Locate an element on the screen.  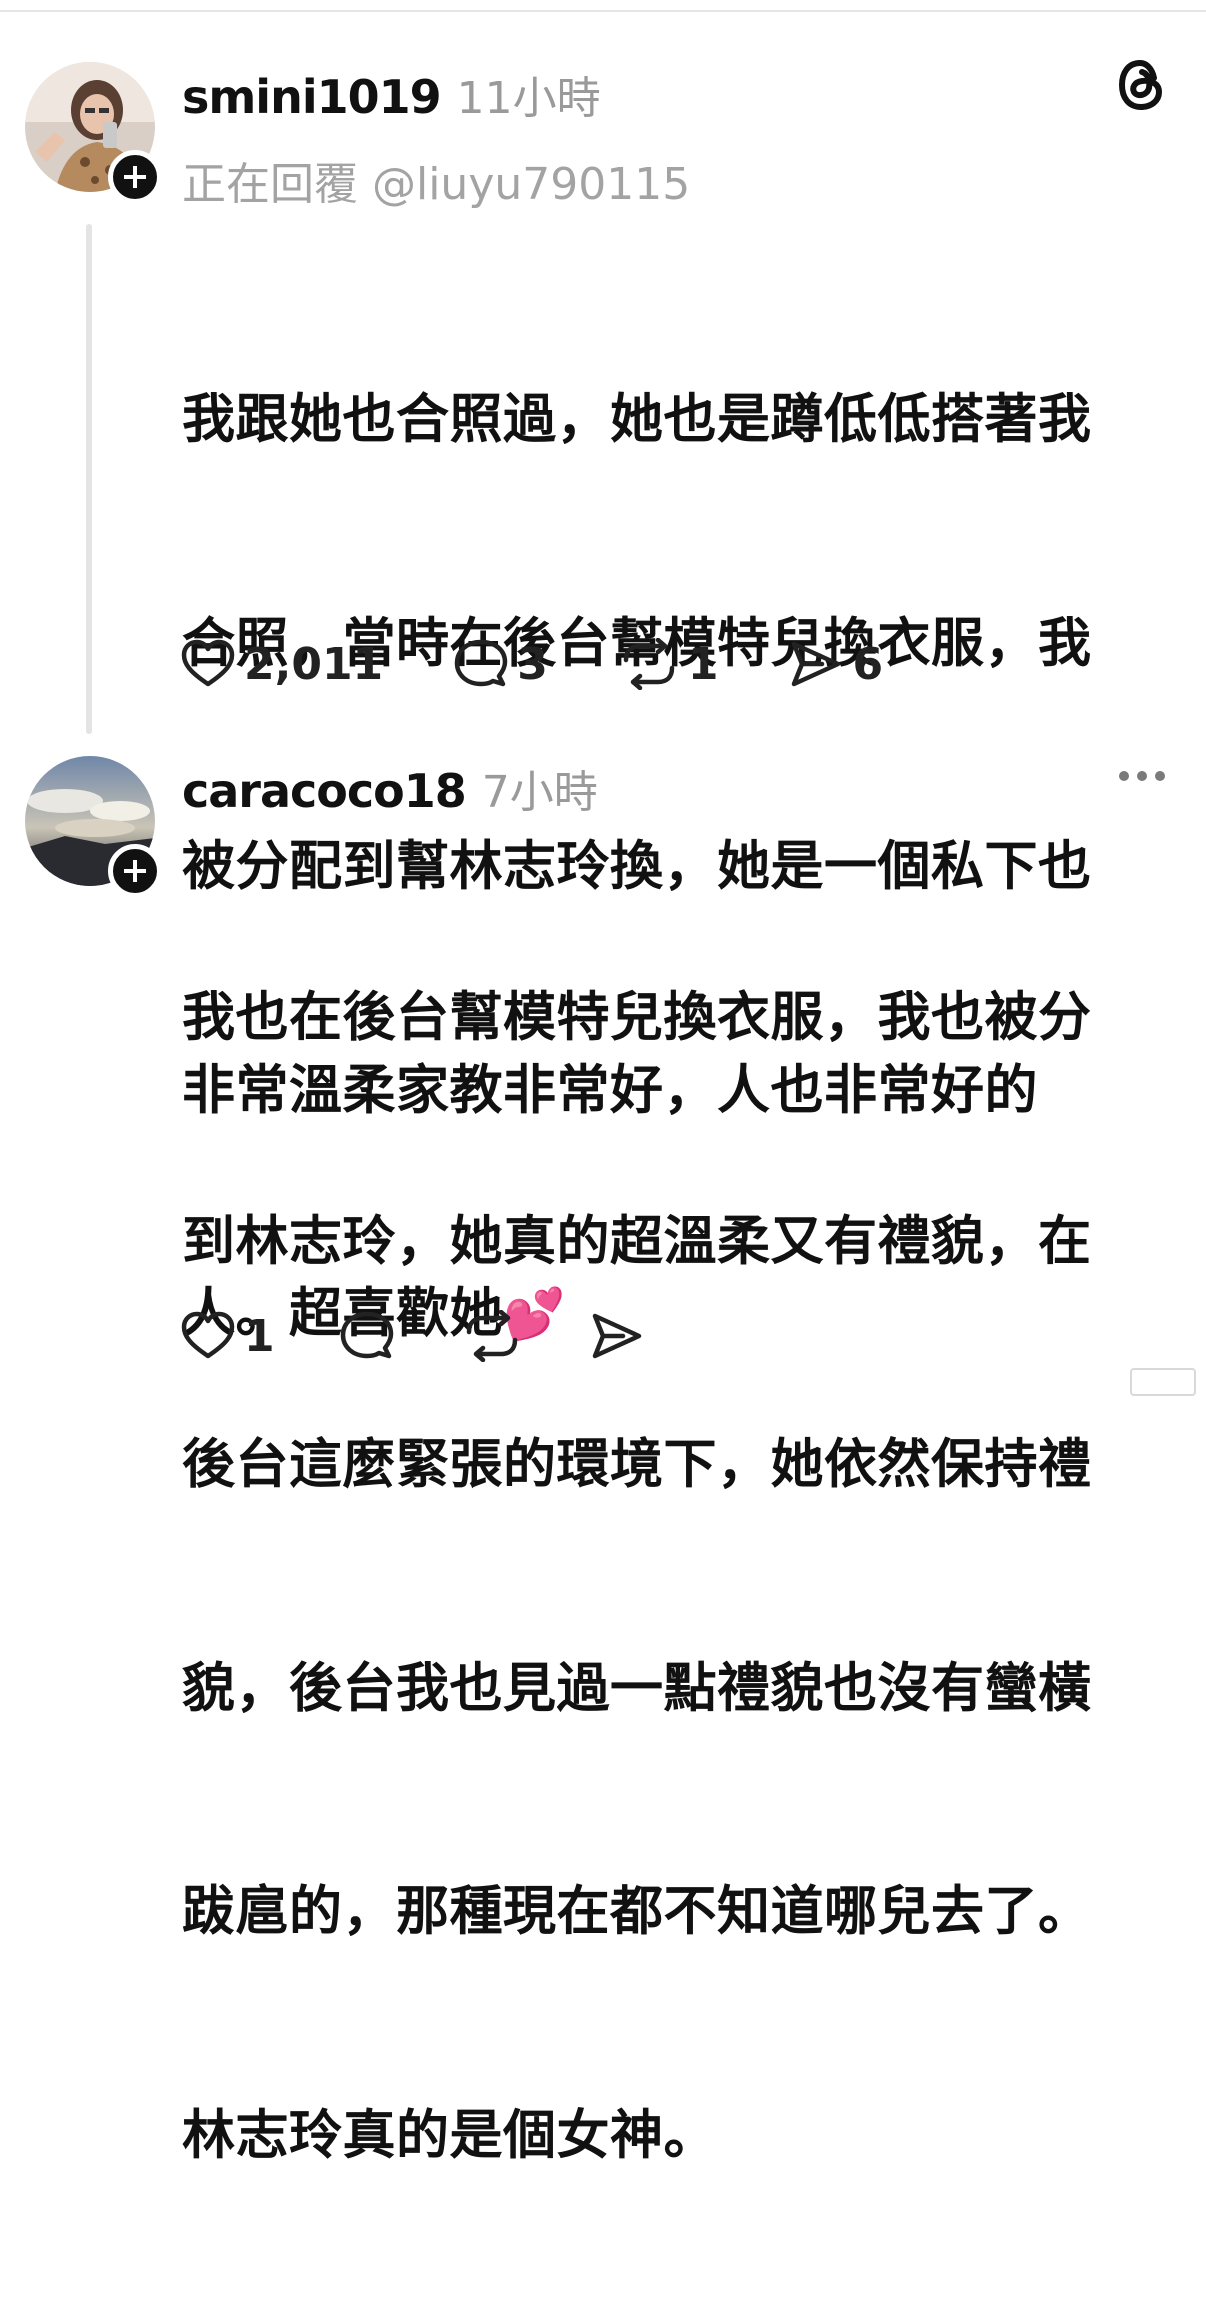
like-button: 1 is located at coordinates (227, 1336).